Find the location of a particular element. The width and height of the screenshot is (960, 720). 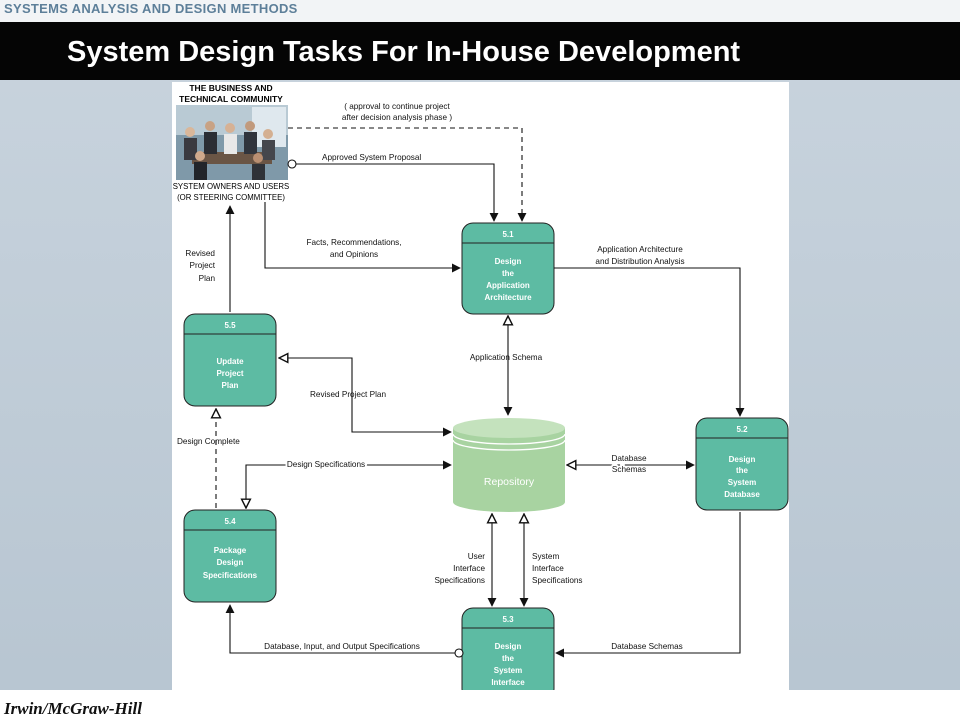

label-app-schema: Application Schema is located at coordinates (506, 357).